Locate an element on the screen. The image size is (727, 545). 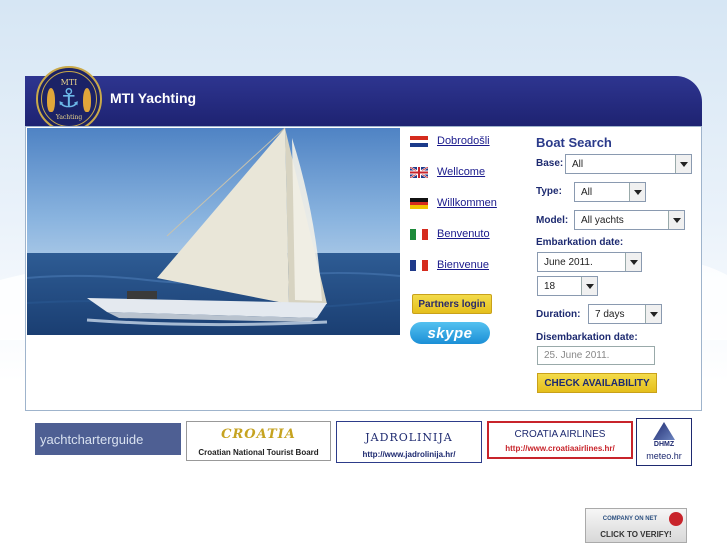
lang-item-italian: Benvenuto is located at coordinates (450, 234).